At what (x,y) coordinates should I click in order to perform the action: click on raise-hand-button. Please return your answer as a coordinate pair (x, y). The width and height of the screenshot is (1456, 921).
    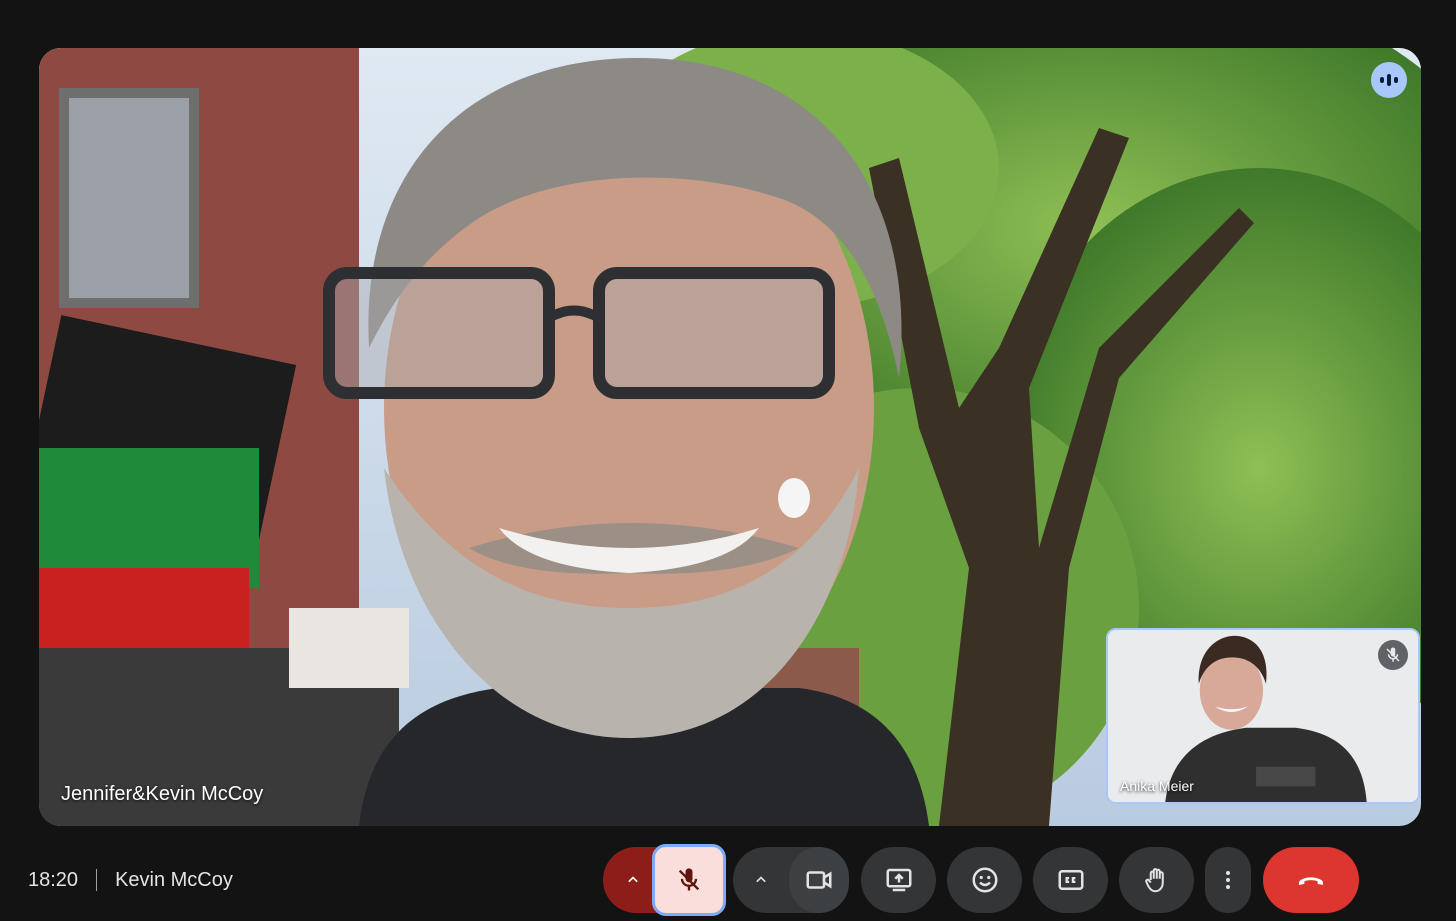
    Looking at the image, I should click on (1156, 880).